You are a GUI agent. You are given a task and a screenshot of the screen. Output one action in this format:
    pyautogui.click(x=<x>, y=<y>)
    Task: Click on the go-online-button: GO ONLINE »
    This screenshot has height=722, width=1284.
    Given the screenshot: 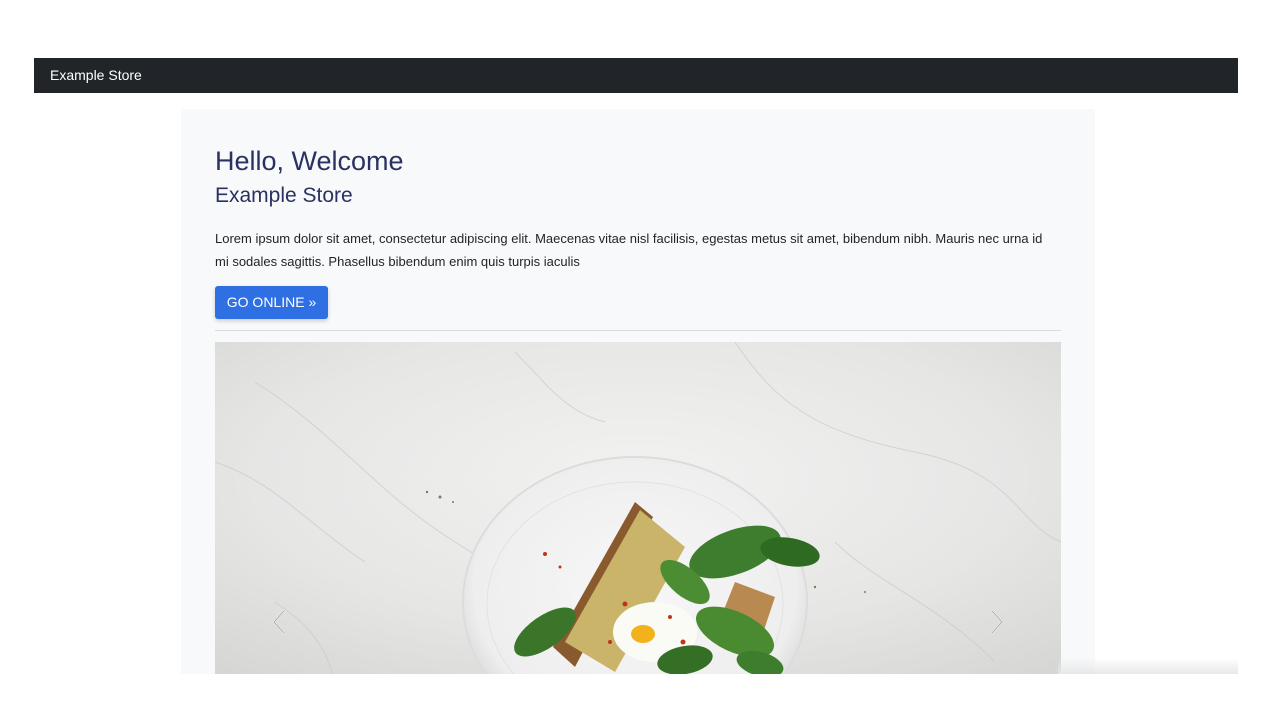 What is the action you would take?
    pyautogui.click(x=271, y=302)
    